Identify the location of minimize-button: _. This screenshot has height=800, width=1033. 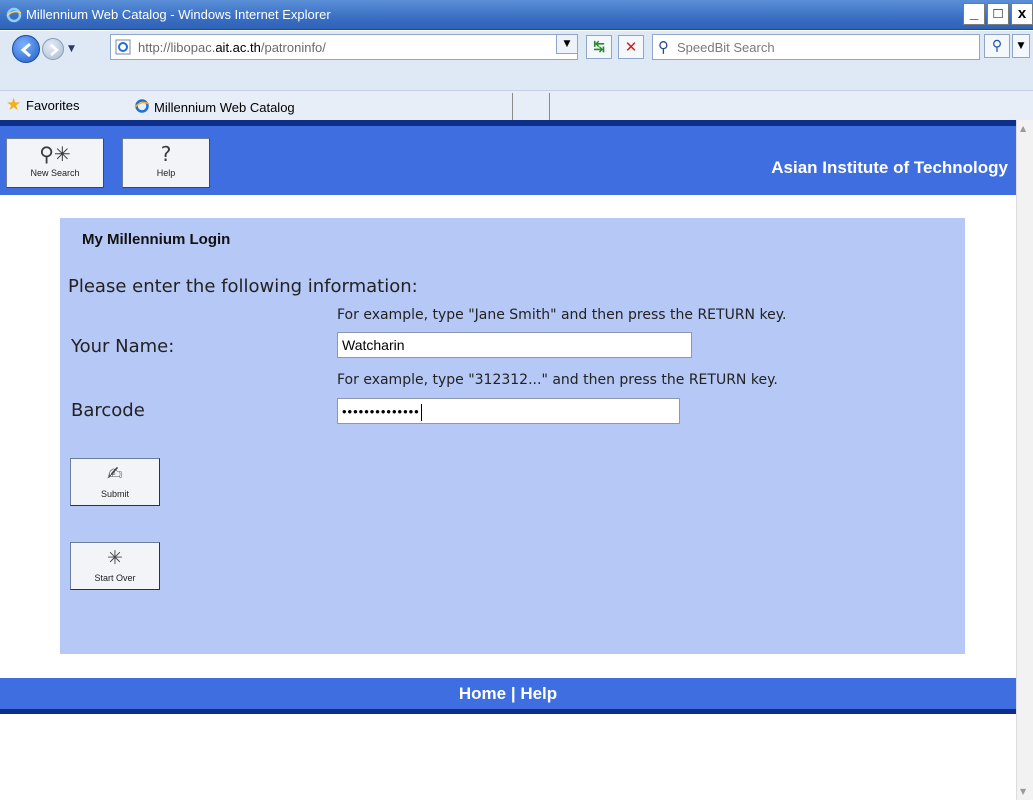
(974, 14).